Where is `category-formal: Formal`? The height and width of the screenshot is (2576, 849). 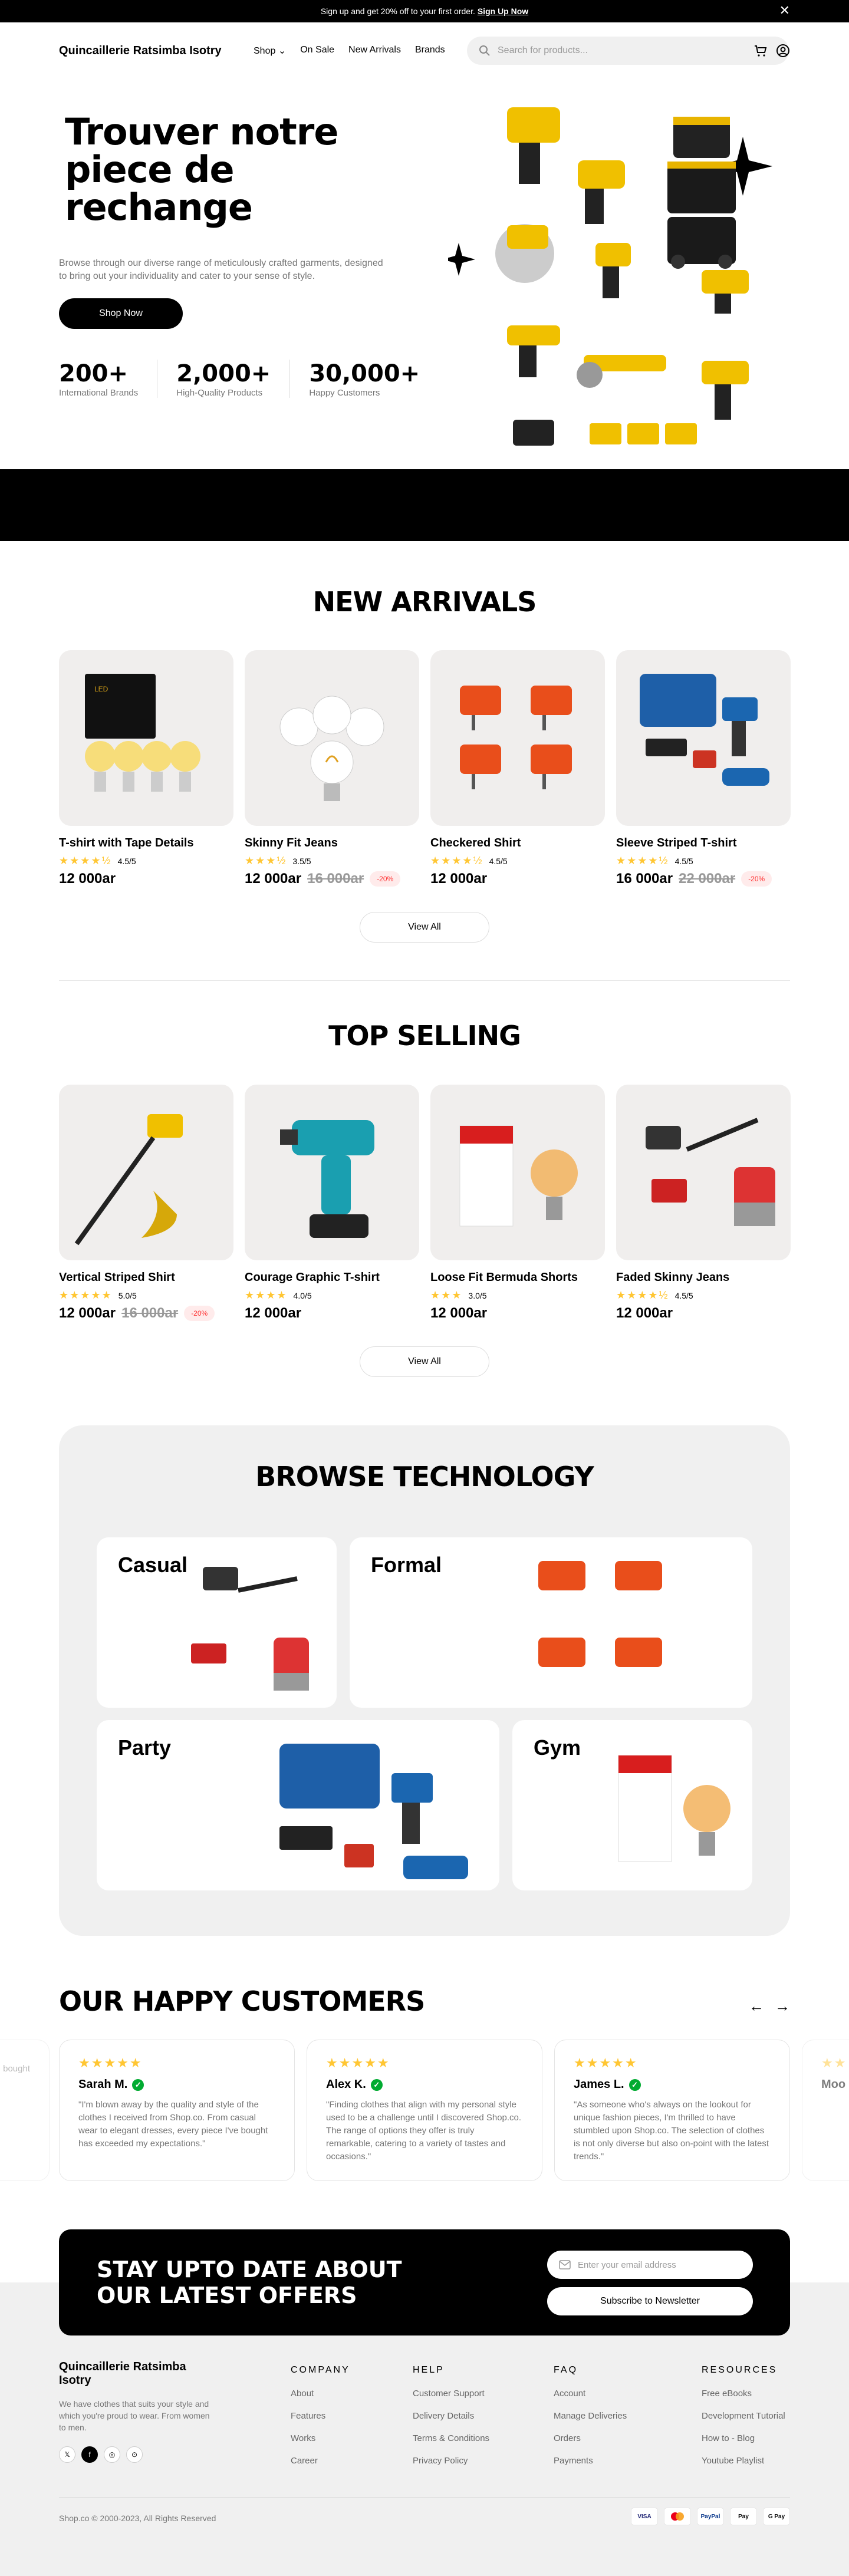
category-formal: Formal is located at coordinates (551, 1622).